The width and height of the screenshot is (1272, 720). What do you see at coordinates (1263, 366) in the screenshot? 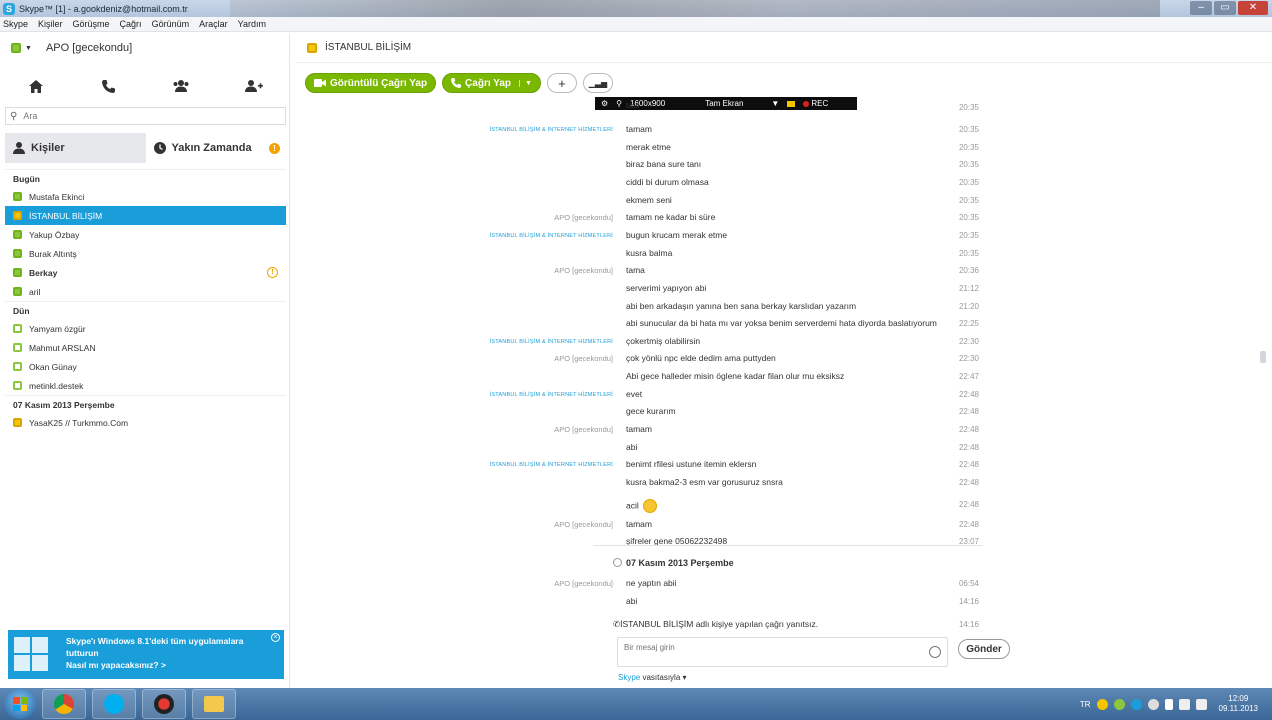
I see `message-scrollbar` at bounding box center [1263, 366].